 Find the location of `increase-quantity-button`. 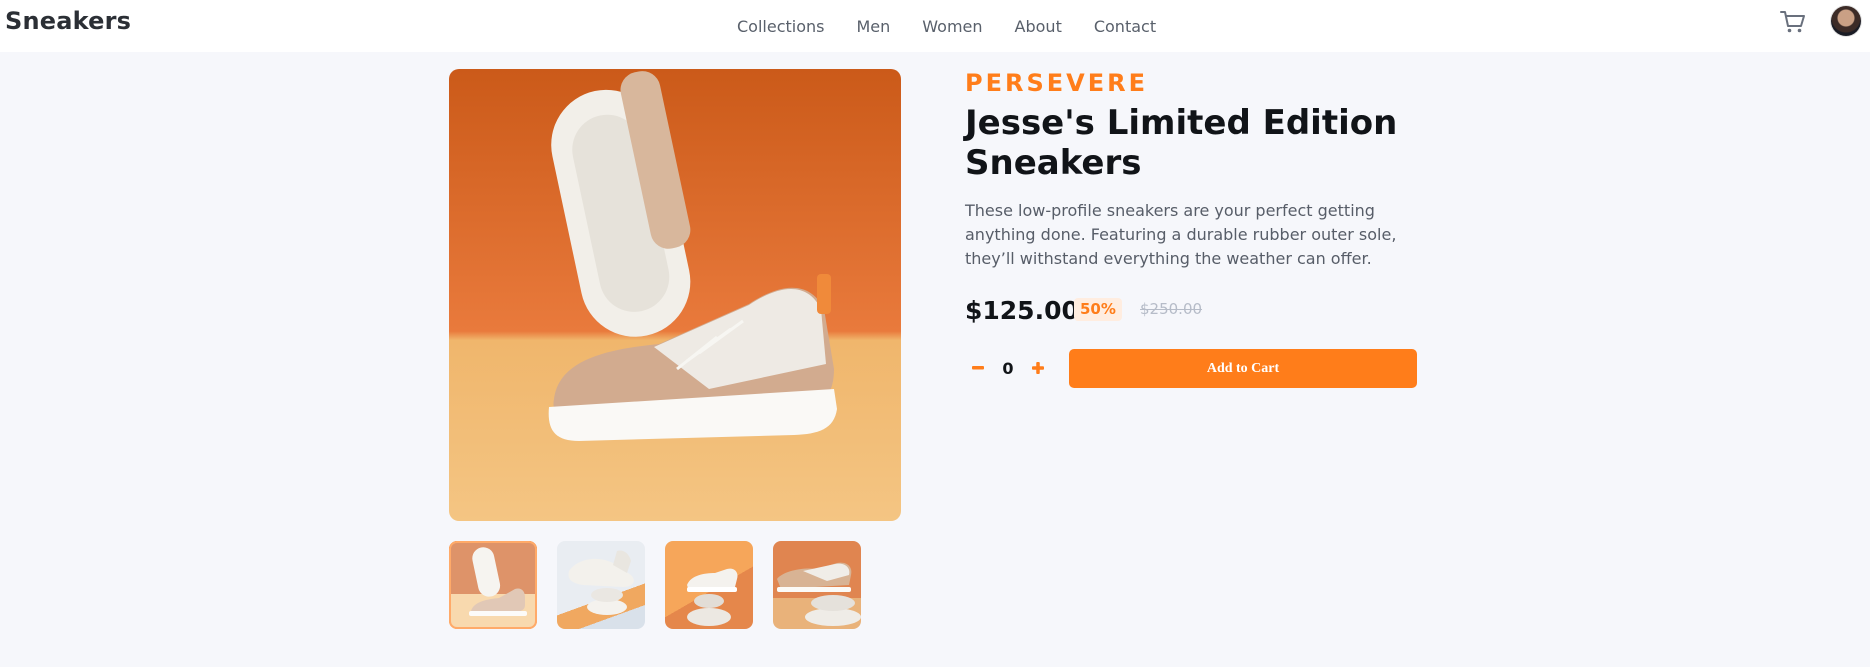

increase-quantity-button is located at coordinates (1038, 368).